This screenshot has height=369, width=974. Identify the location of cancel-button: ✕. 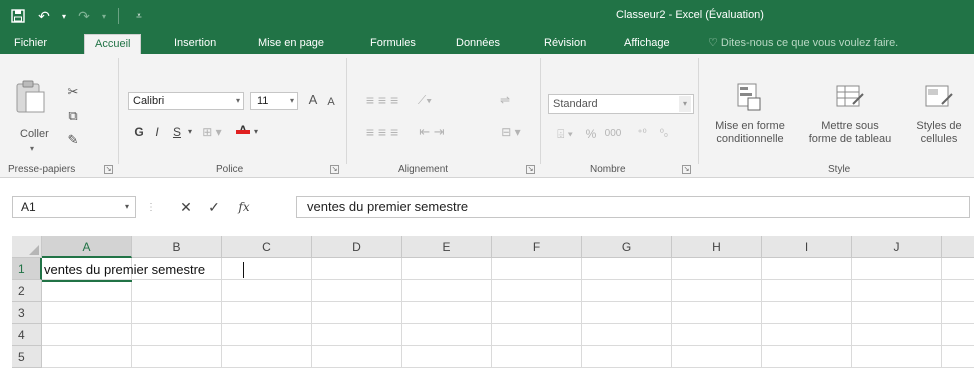
(186, 207).